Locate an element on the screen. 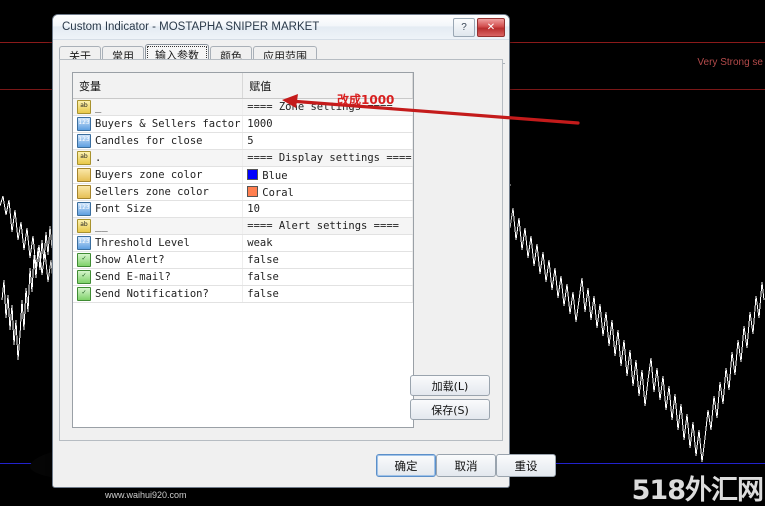 This screenshot has height=506, width=765. parameter-value-cell: Coral is located at coordinates (327, 192).